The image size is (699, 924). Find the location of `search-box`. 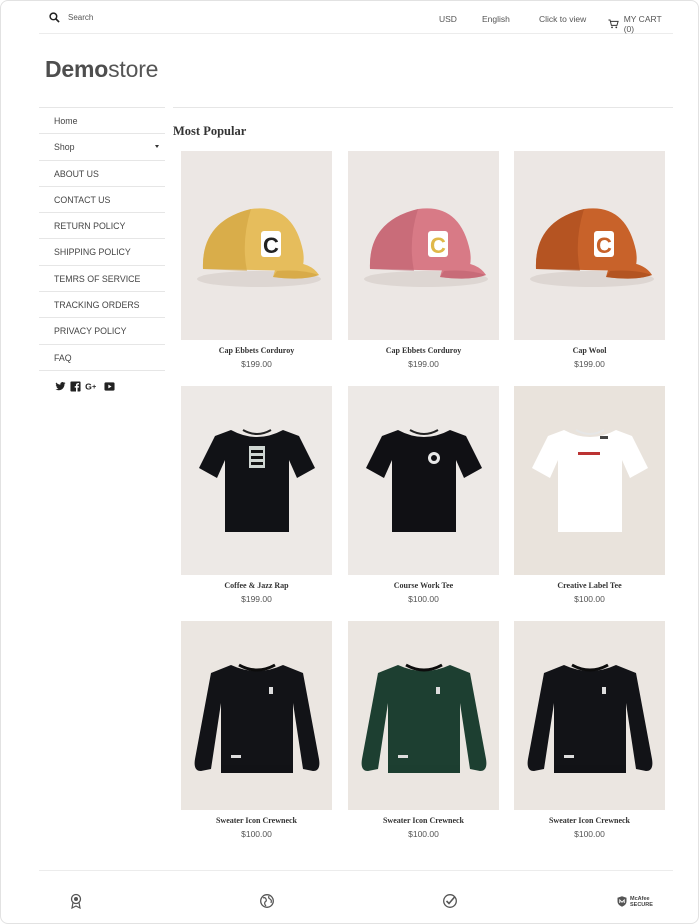

search-box is located at coordinates (113, 17).